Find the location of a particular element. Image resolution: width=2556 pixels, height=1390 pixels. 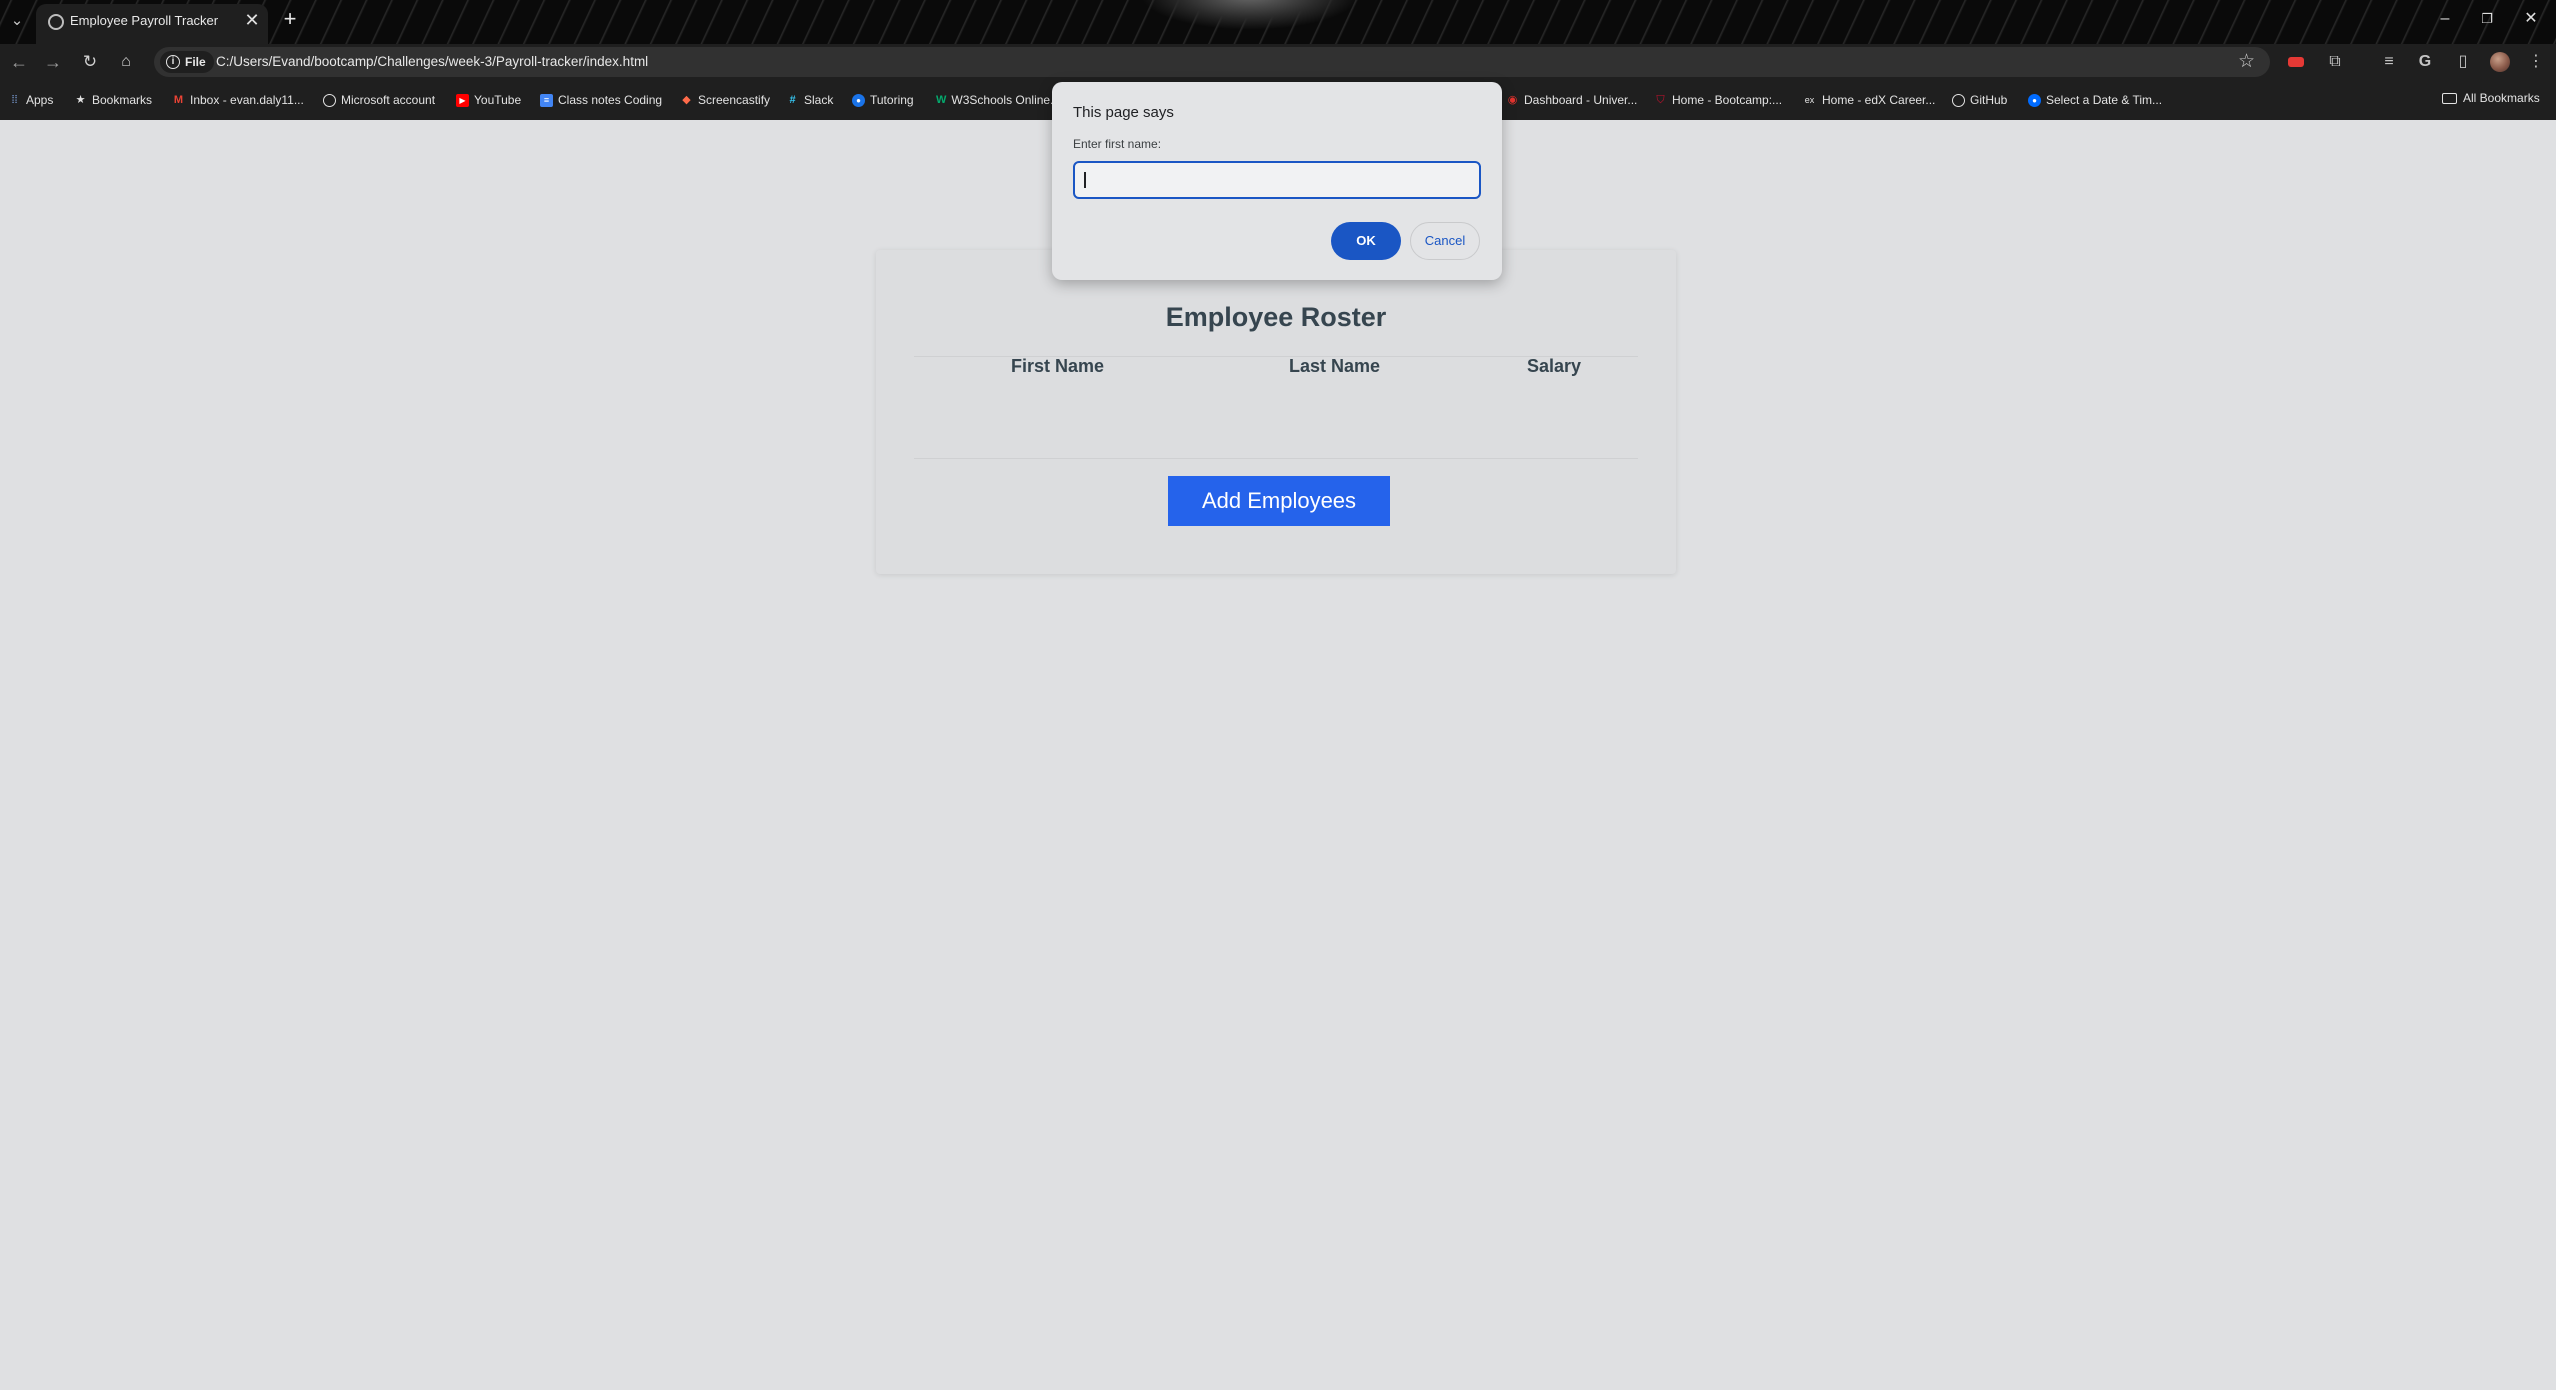

screencastify-extension-icon is located at coordinates (2296, 62).